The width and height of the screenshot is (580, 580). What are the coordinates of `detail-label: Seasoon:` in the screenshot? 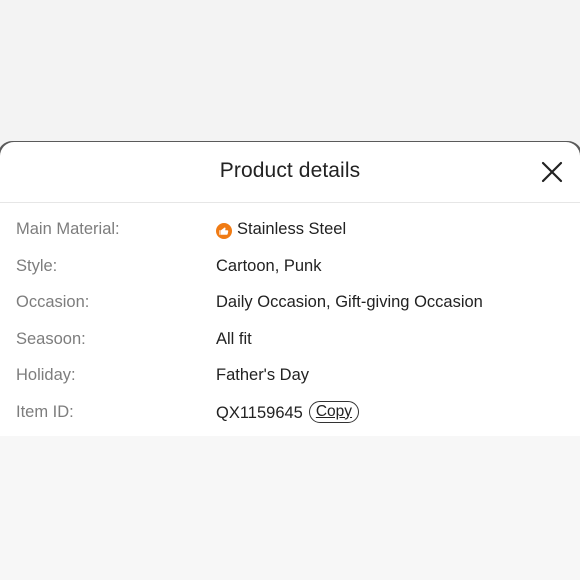 It's located at (51, 338).